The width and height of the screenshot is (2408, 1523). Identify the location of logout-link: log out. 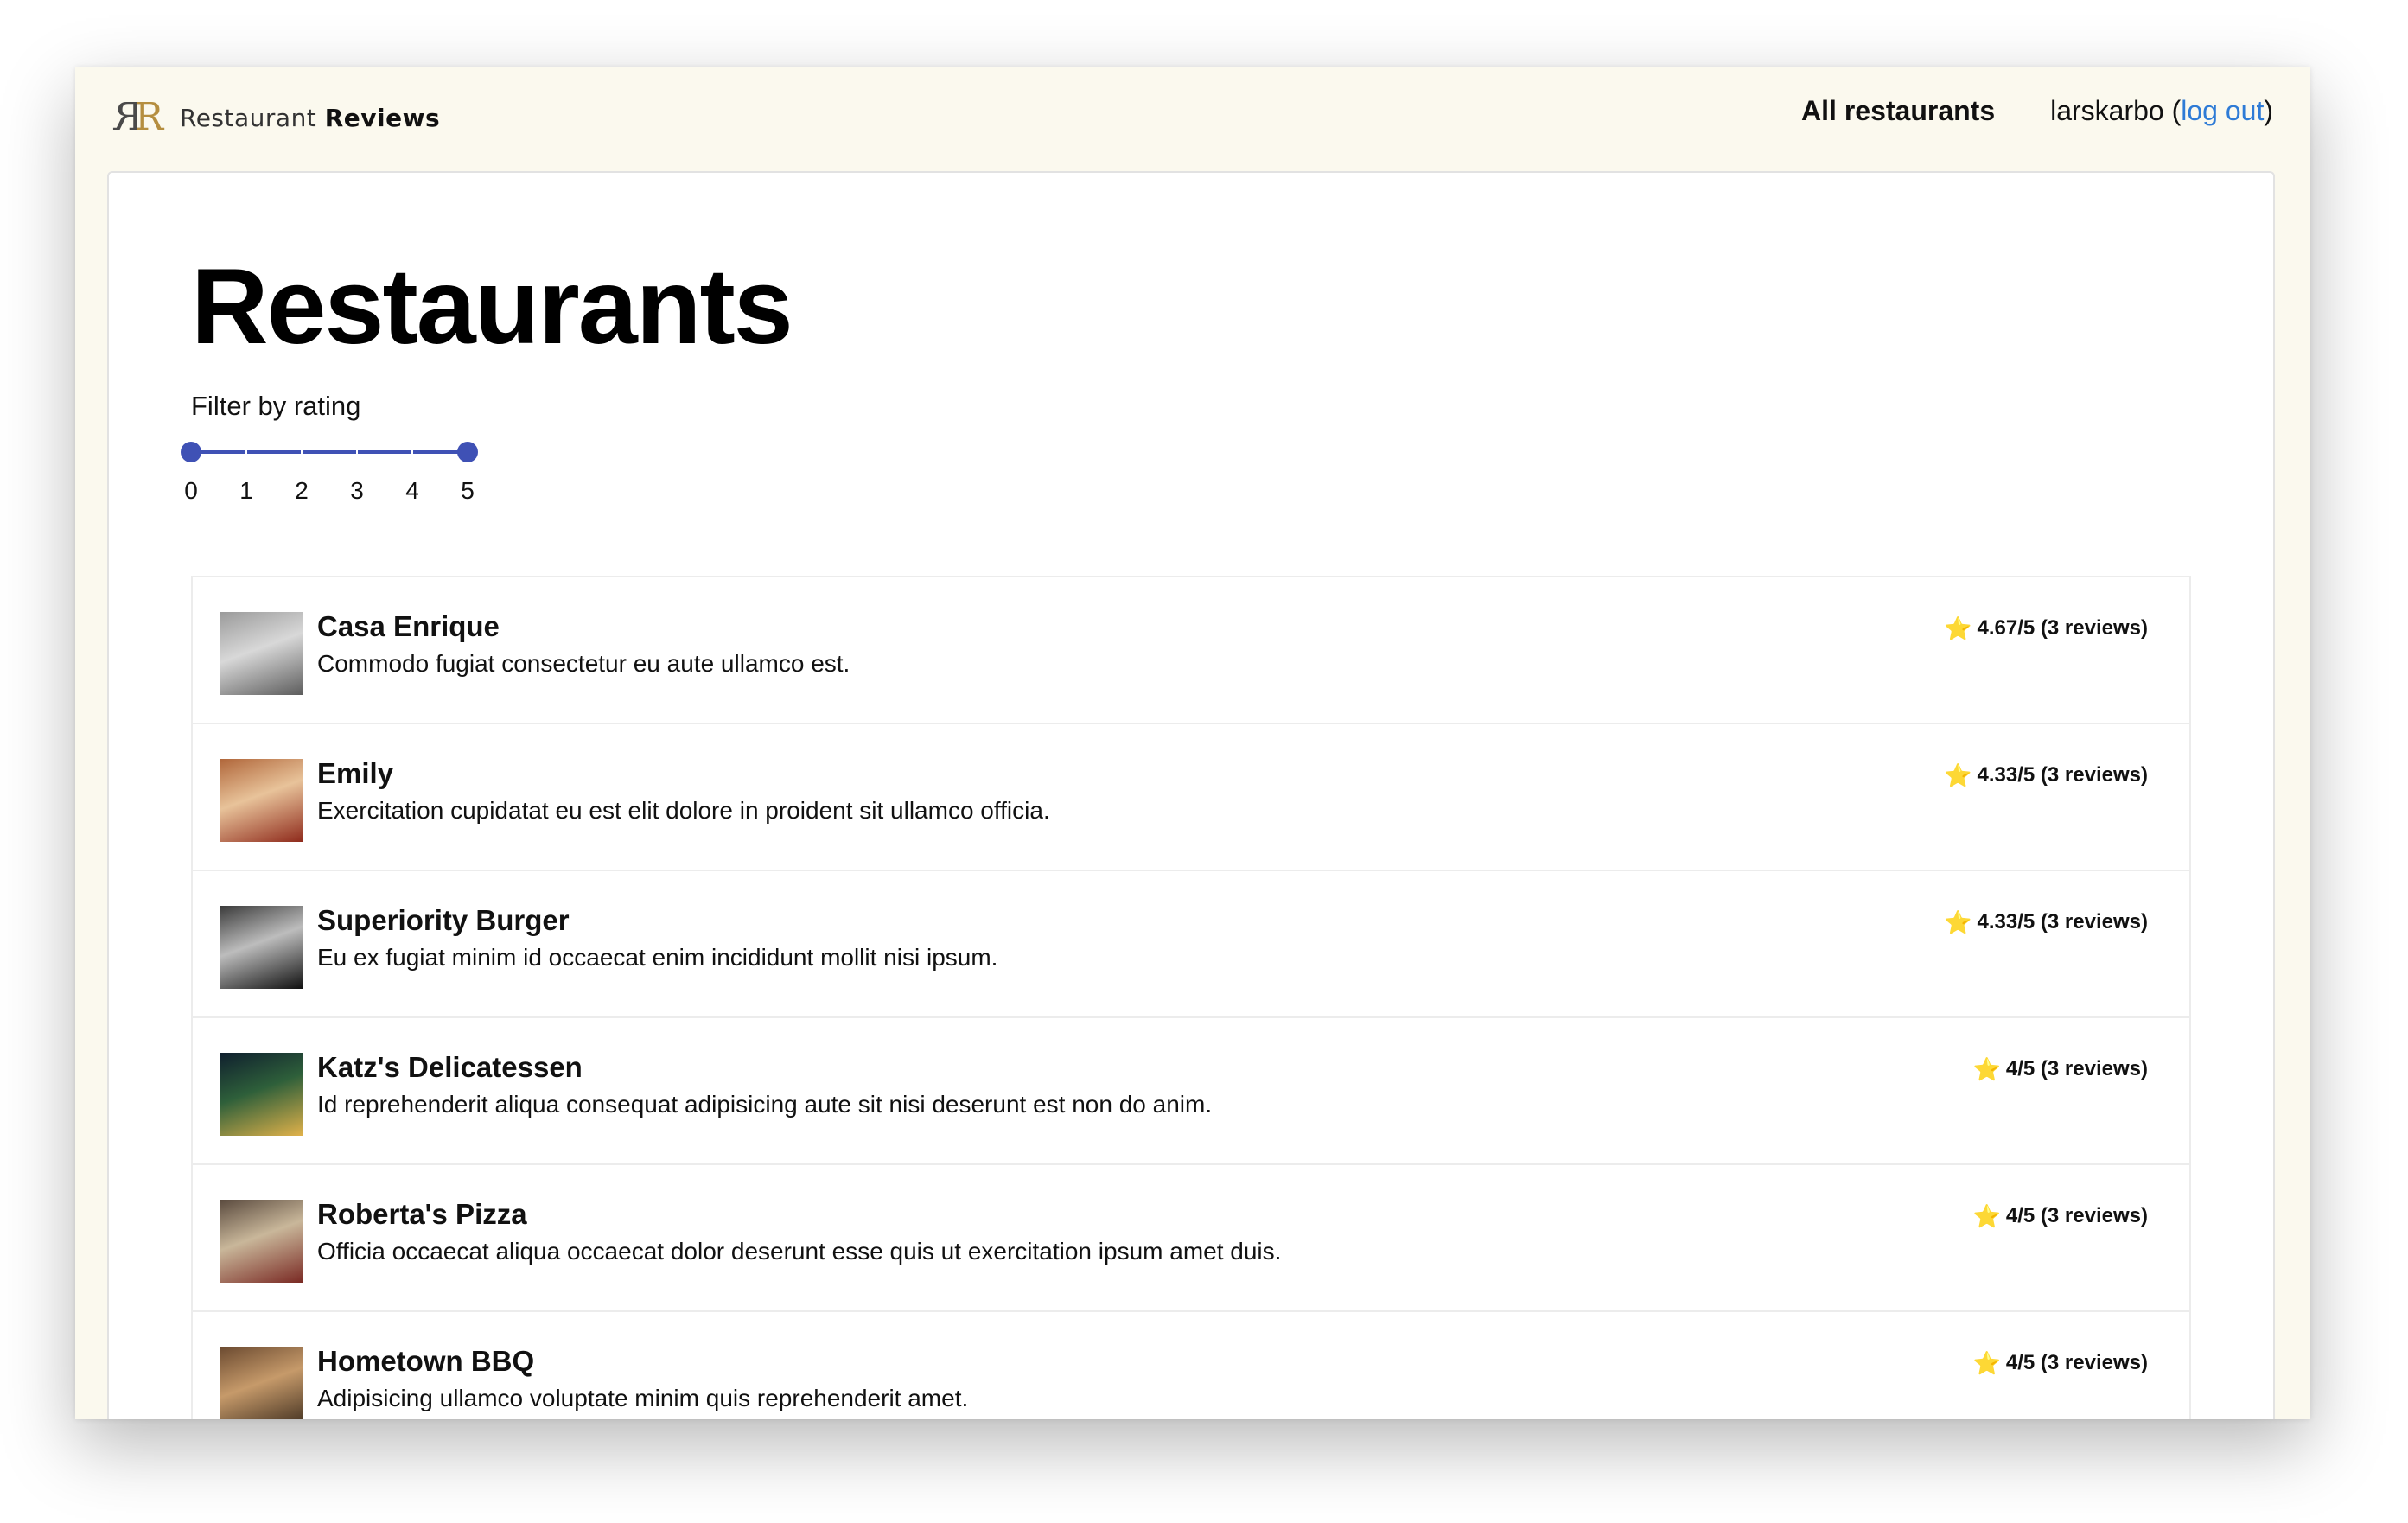
(2222, 110).